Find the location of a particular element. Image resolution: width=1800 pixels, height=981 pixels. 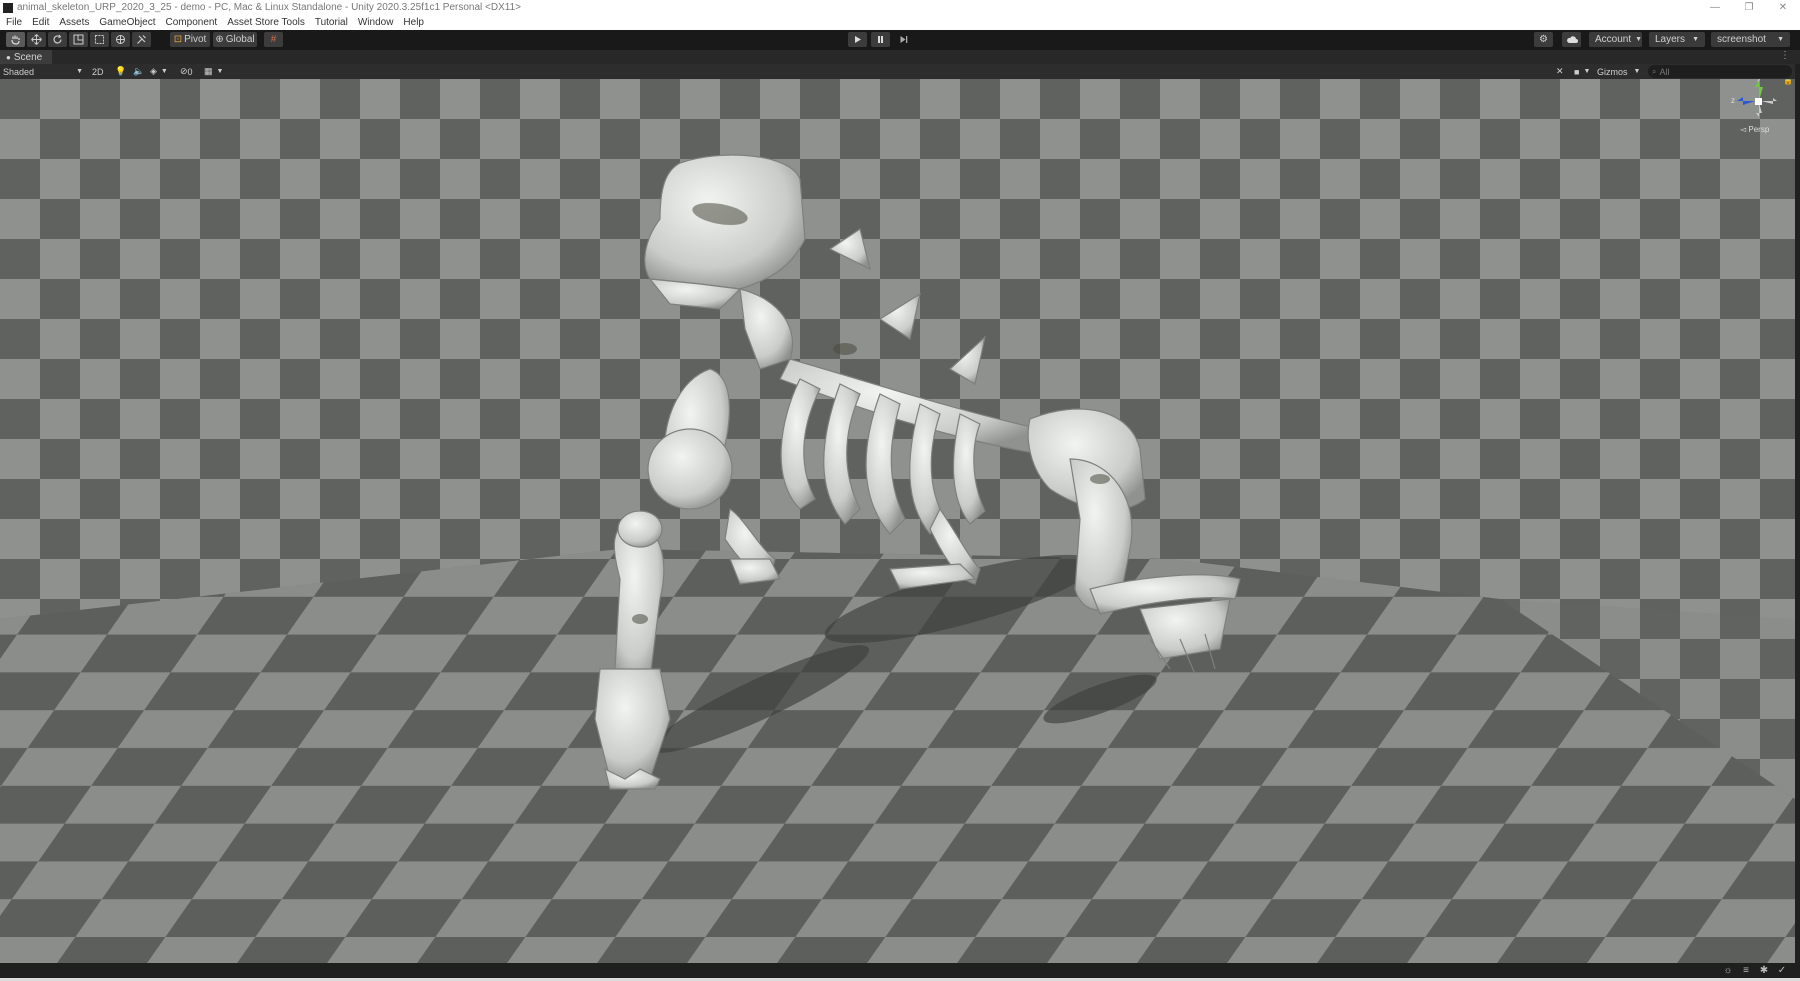

step-button is located at coordinates (903, 39).